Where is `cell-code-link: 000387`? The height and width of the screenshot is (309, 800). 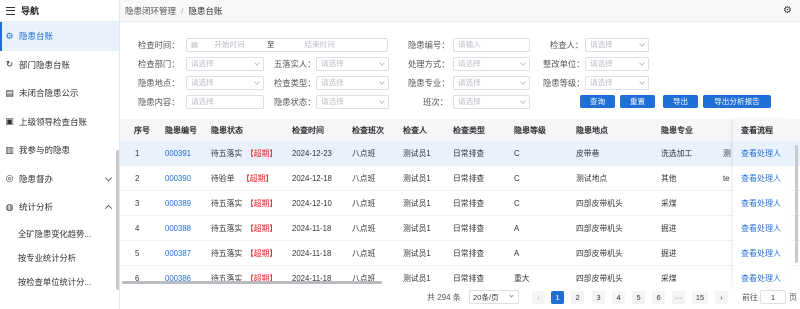
cell-code-link: 000387 is located at coordinates (178, 253).